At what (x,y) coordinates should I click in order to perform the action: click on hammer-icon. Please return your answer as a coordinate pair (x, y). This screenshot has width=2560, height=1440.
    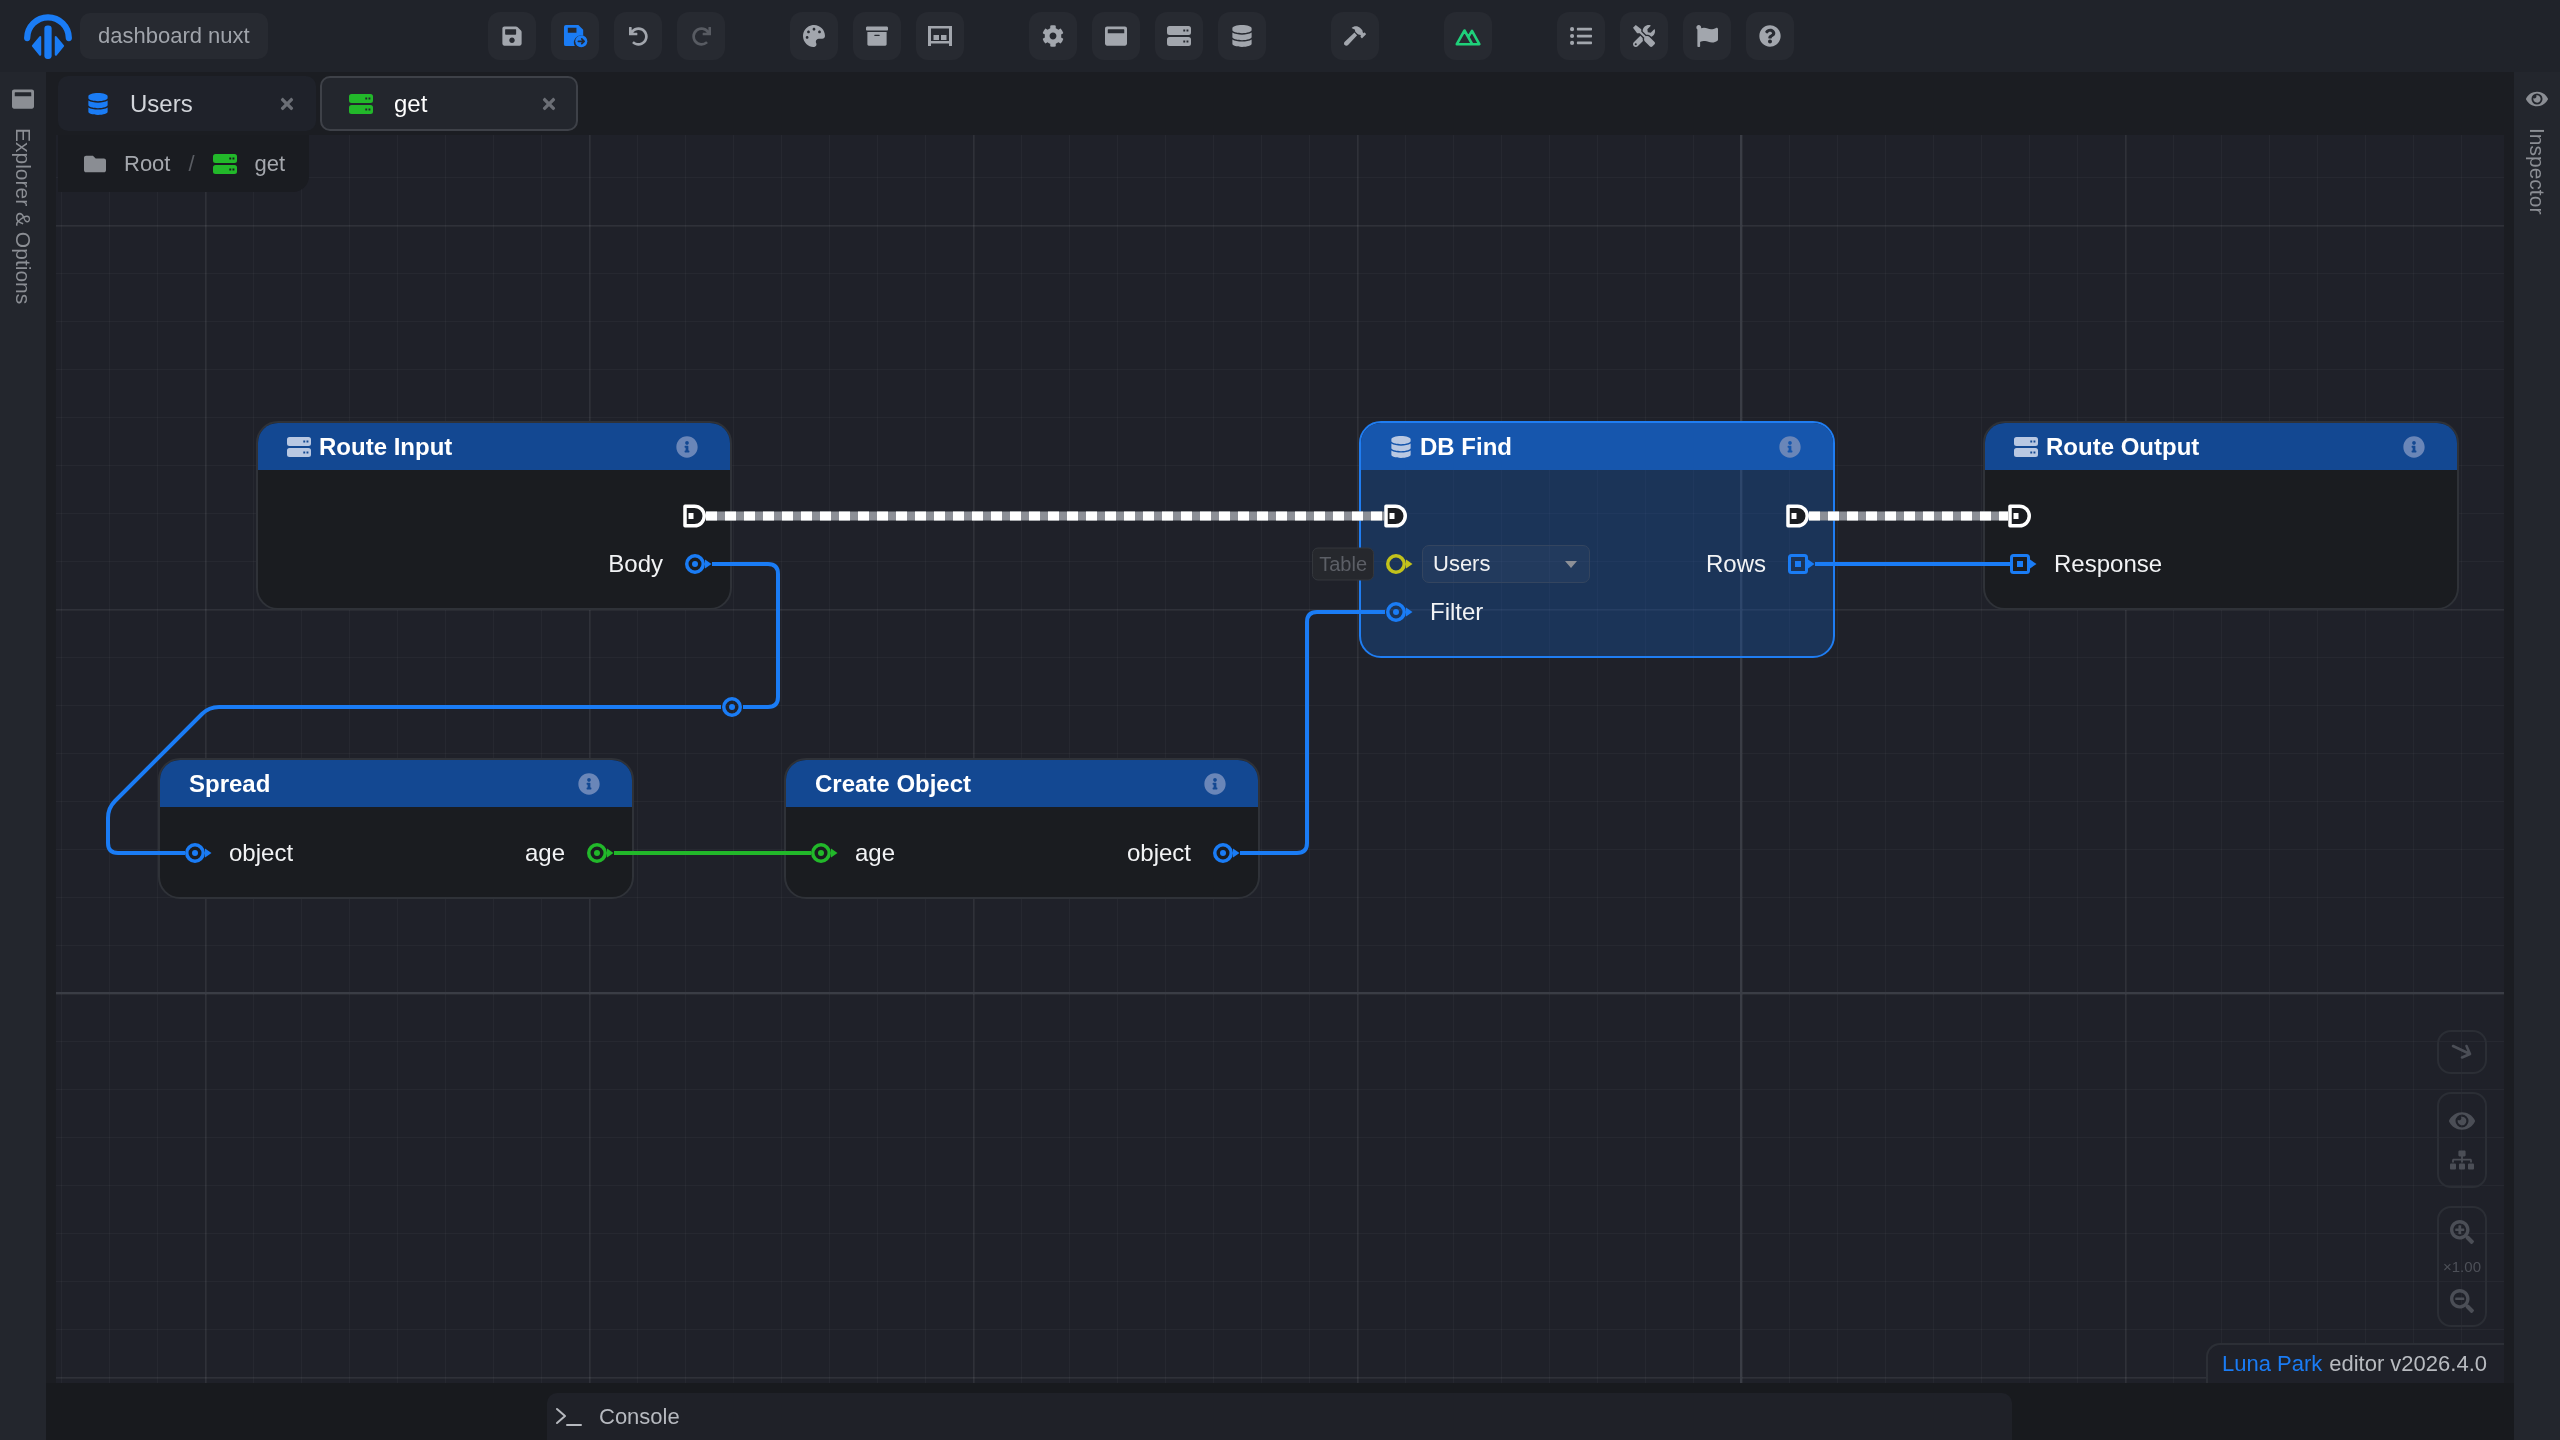
    Looking at the image, I should click on (1355, 36).